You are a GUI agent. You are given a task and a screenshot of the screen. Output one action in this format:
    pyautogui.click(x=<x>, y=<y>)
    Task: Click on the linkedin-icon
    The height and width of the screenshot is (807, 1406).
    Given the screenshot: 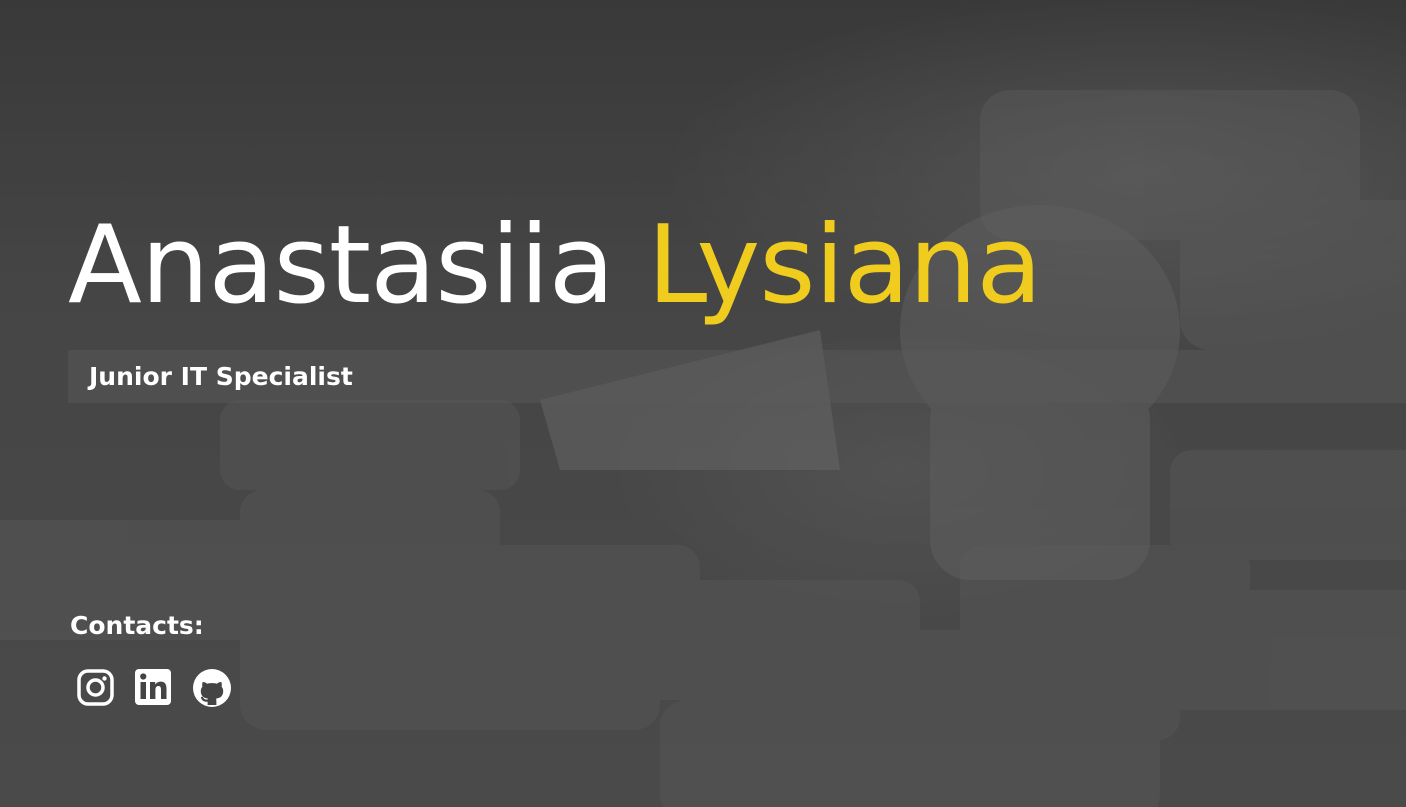 What is the action you would take?
    pyautogui.click(x=153, y=687)
    